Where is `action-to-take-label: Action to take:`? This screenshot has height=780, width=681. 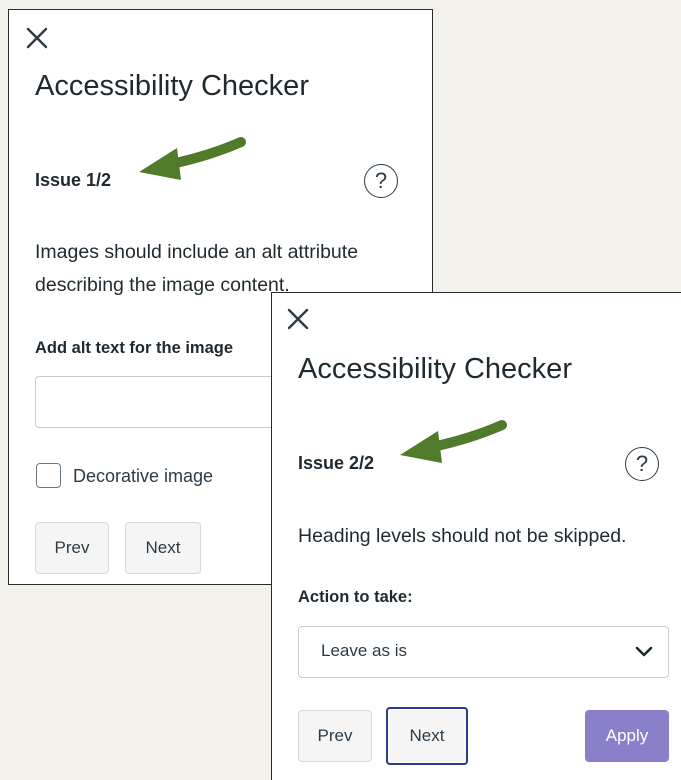 action-to-take-label: Action to take: is located at coordinates (355, 597).